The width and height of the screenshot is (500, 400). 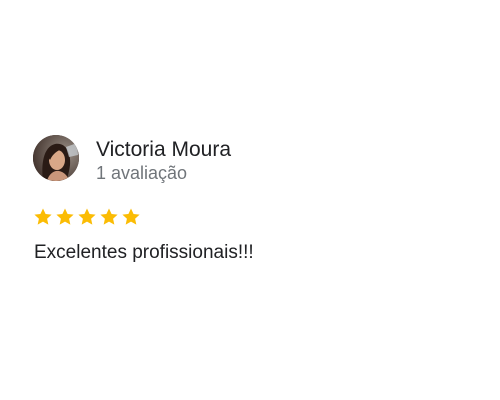 I want to click on reviewer-name: Victoria Moura, so click(x=163, y=150).